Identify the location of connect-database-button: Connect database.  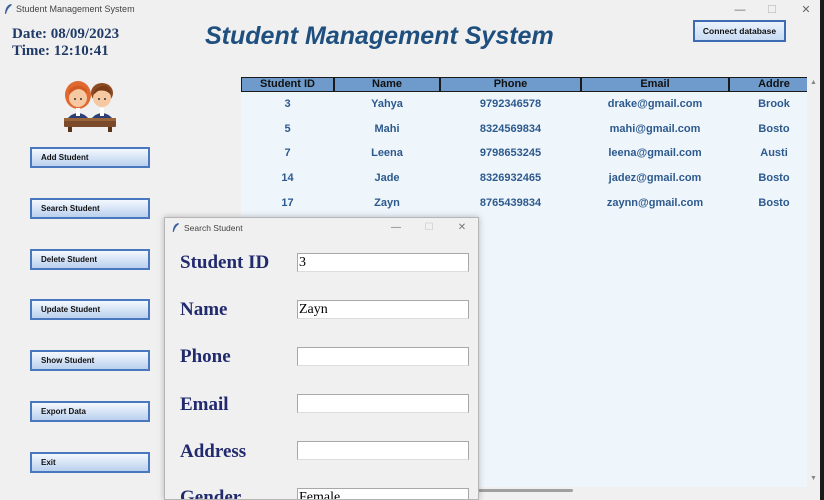
(739, 31).